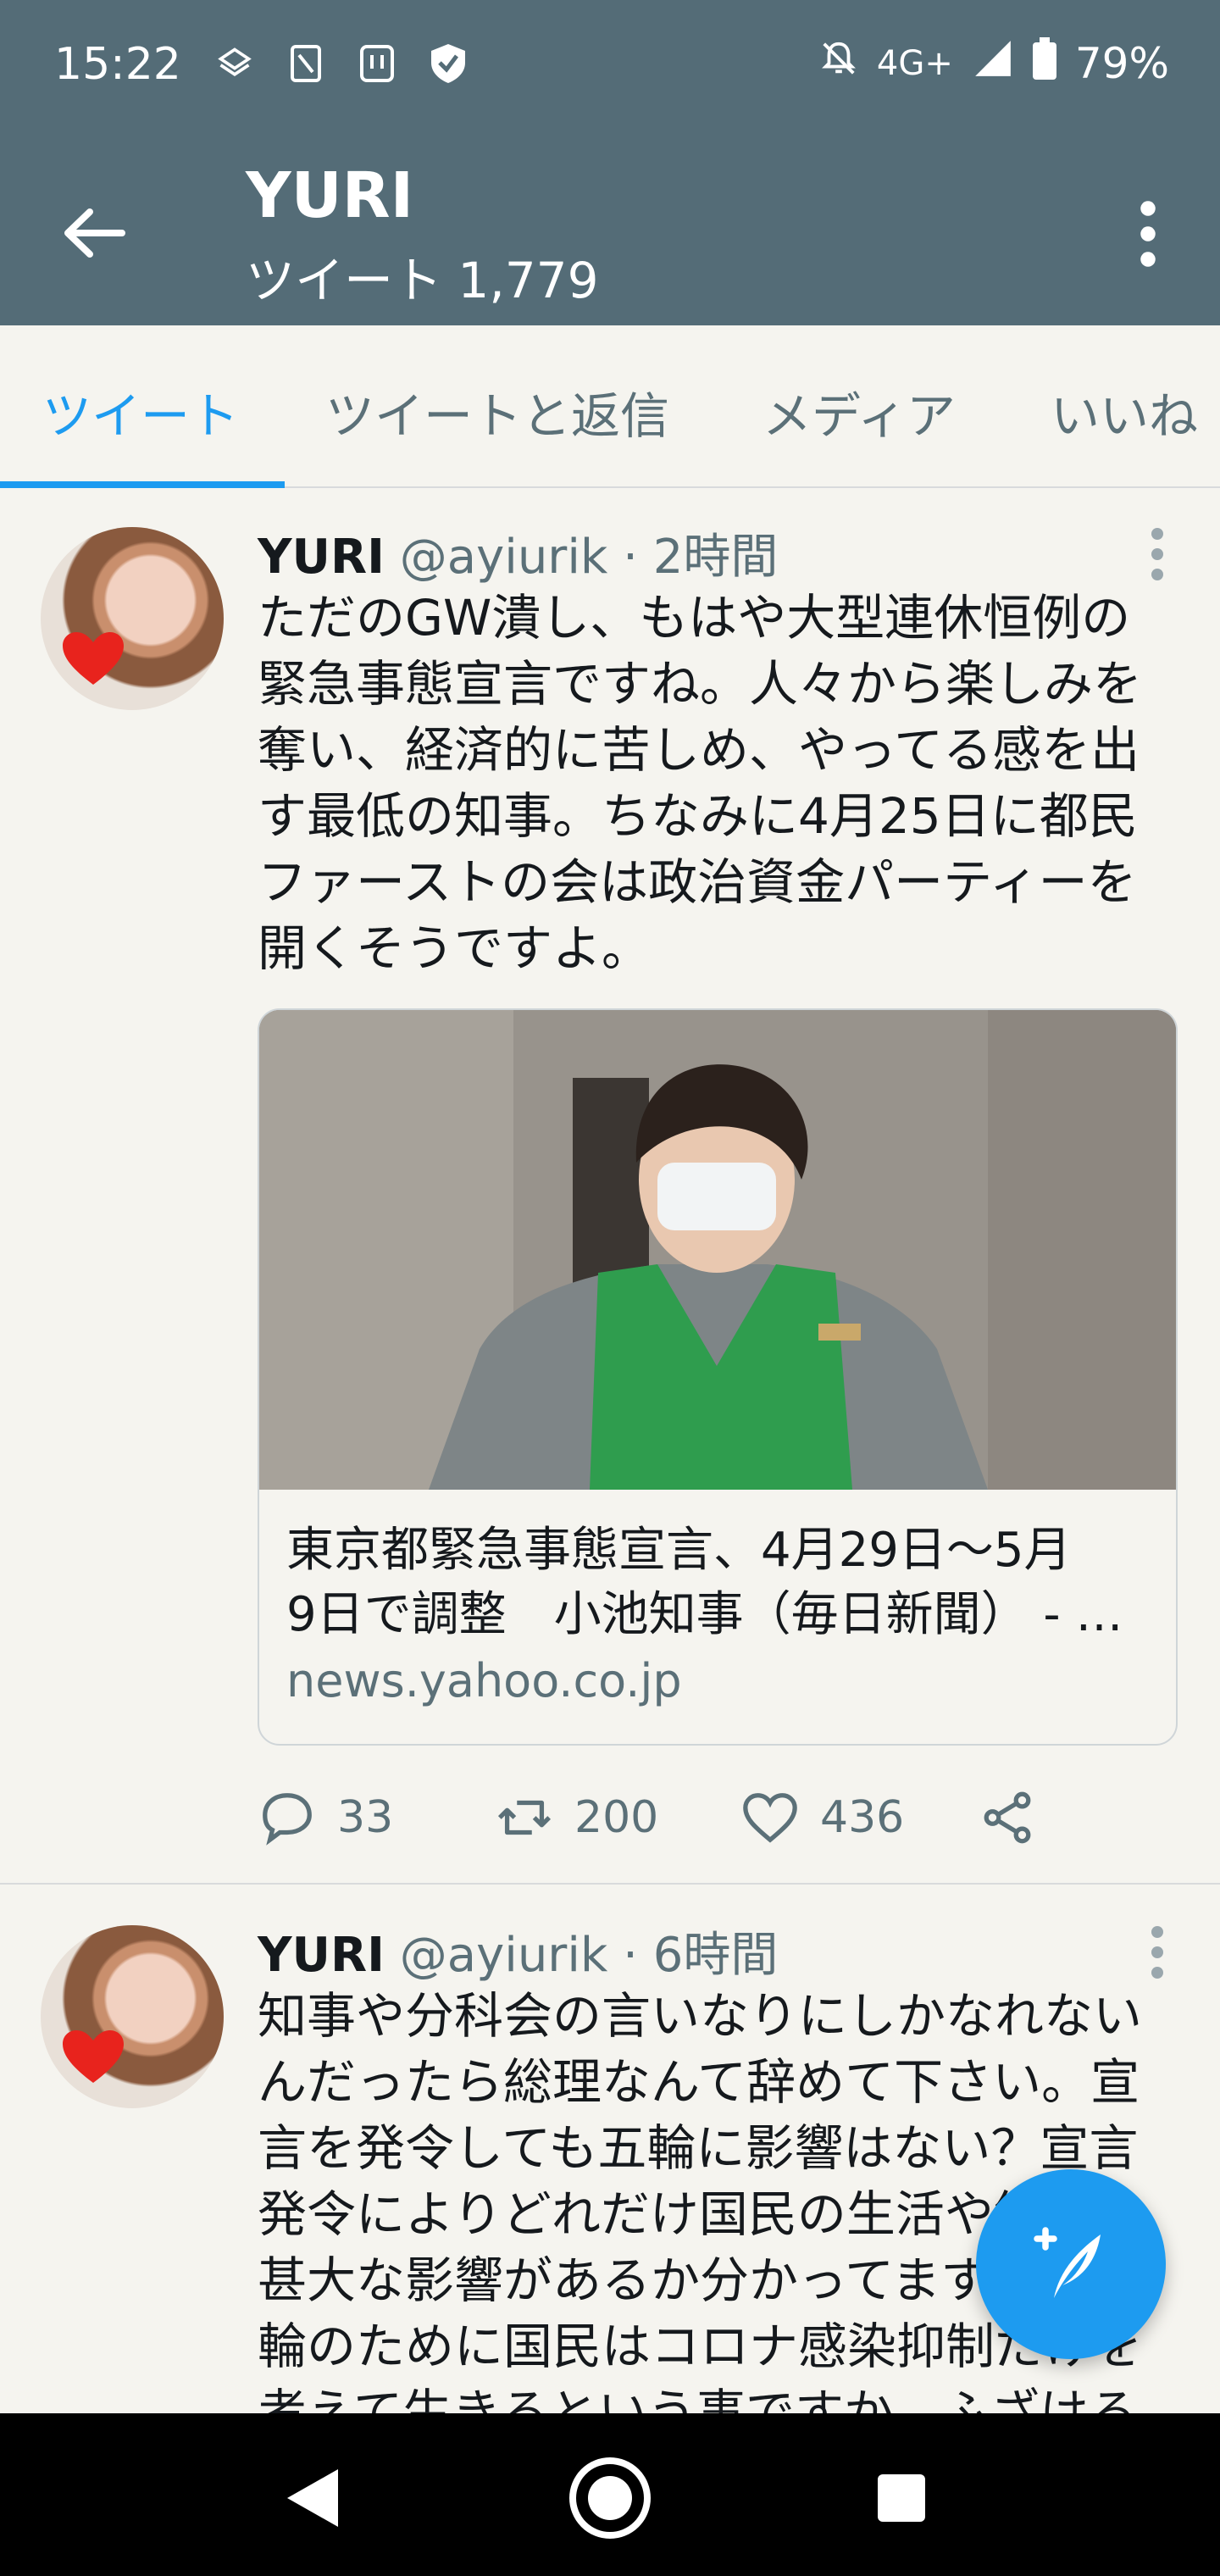  Describe the element at coordinates (422, 280) in the screenshot. I see `tweet-count: ツイート 1,779` at that location.